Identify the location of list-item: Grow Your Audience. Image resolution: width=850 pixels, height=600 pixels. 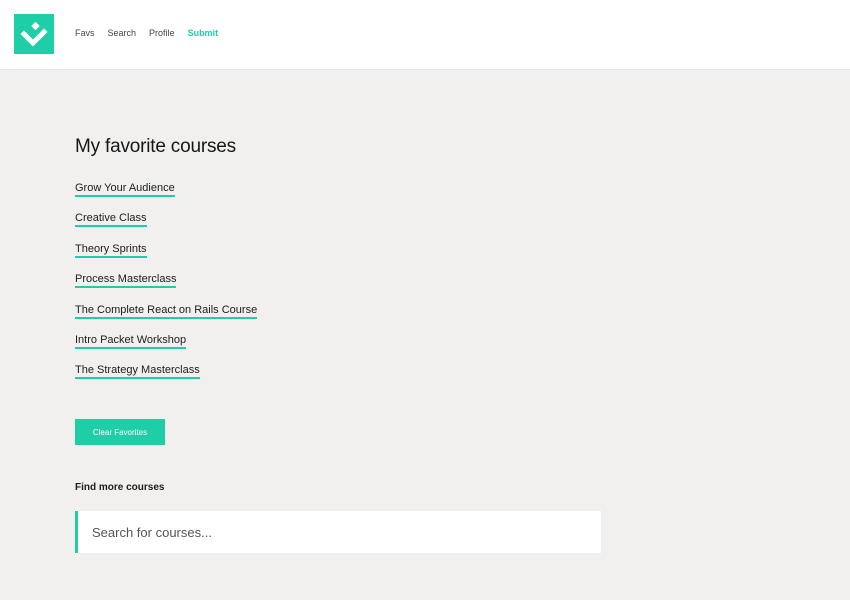
(166, 193).